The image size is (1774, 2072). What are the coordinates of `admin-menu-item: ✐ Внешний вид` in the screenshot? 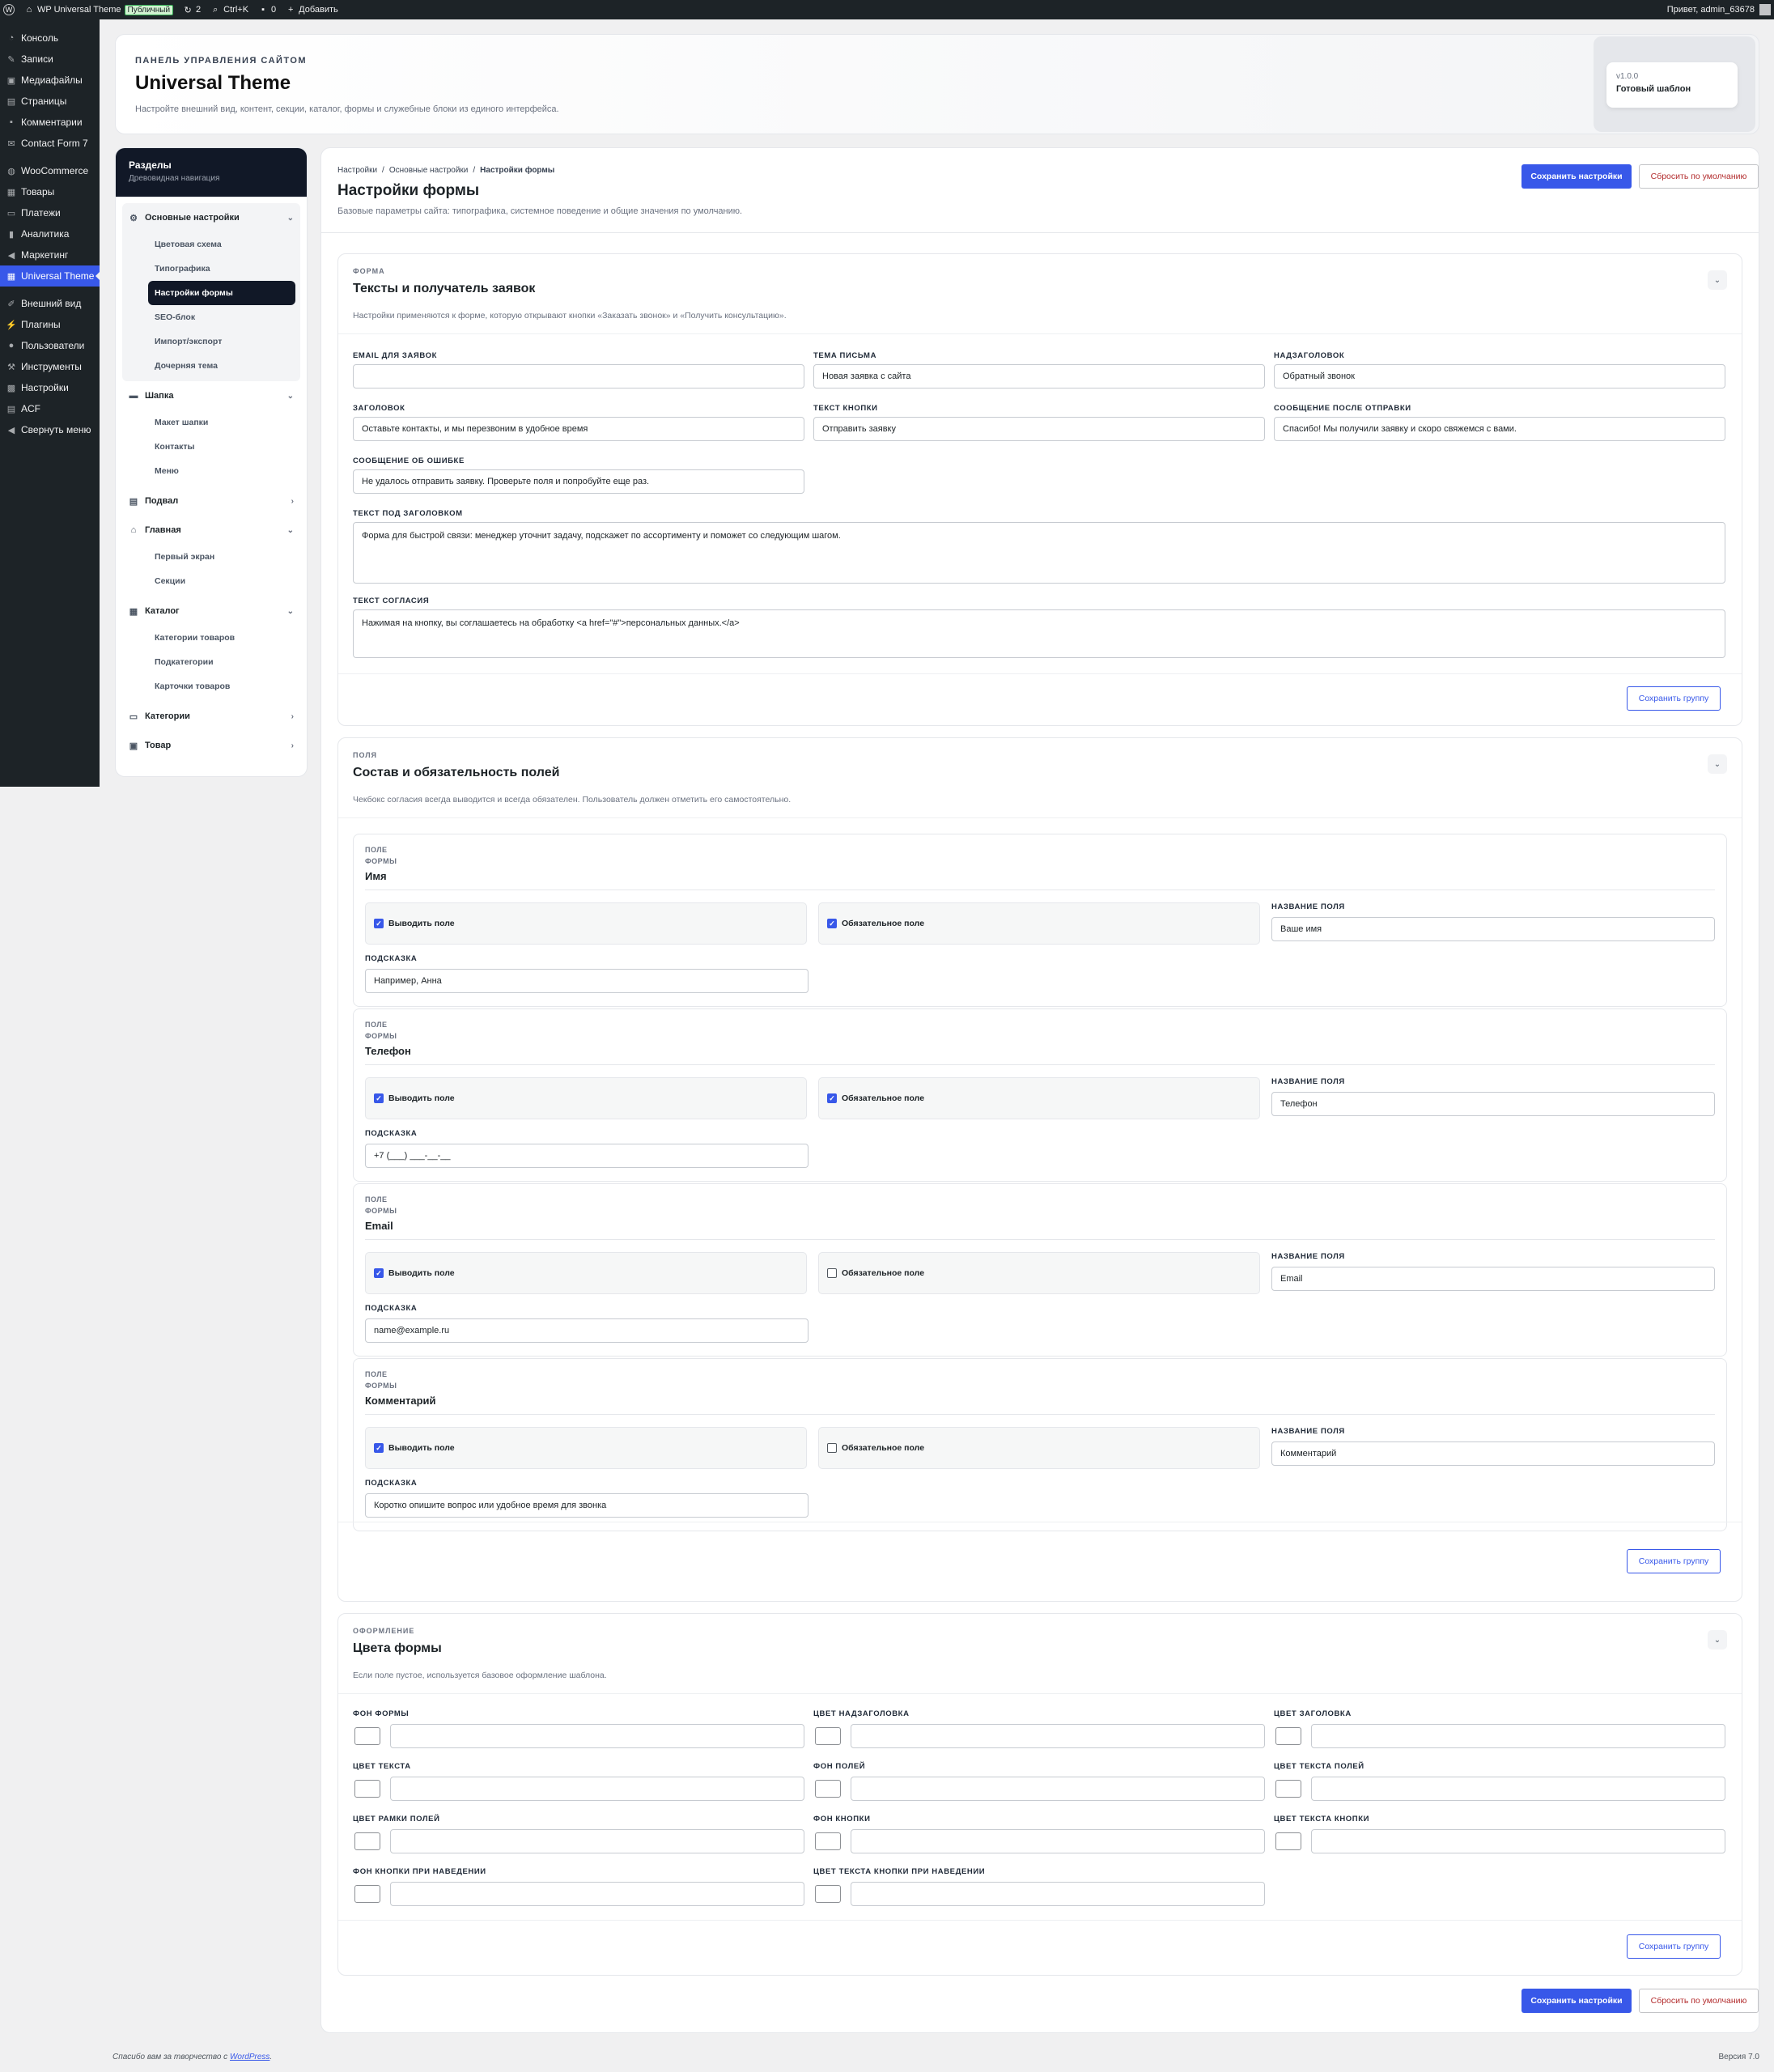 It's located at (50, 303).